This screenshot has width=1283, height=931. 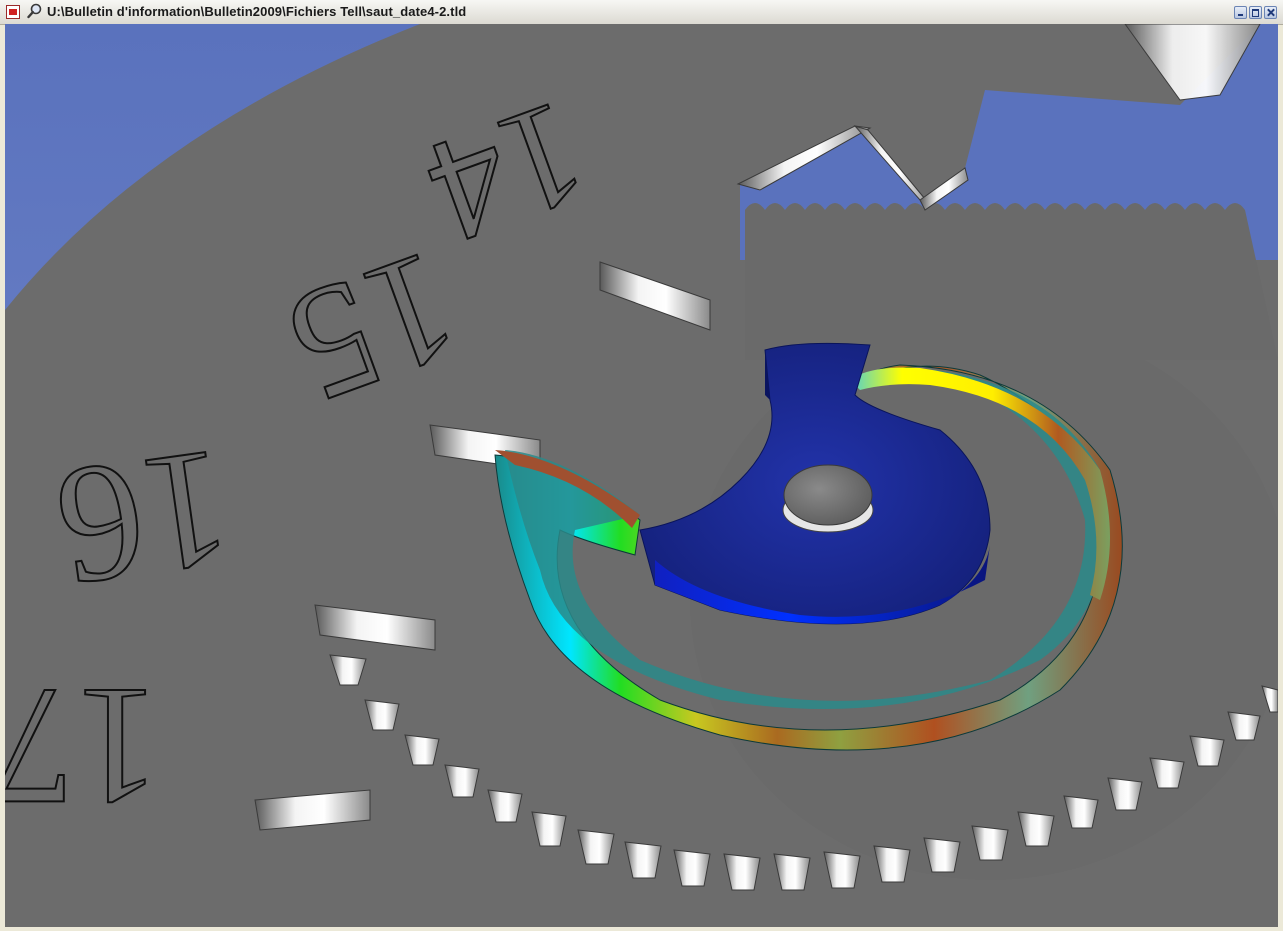 What do you see at coordinates (1240, 12) in the screenshot?
I see `minimize-button` at bounding box center [1240, 12].